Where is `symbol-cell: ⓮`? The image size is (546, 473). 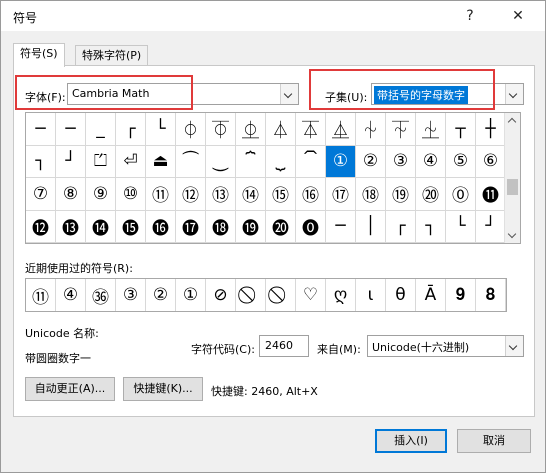
symbol-cell: ⓮ is located at coordinates (101, 226).